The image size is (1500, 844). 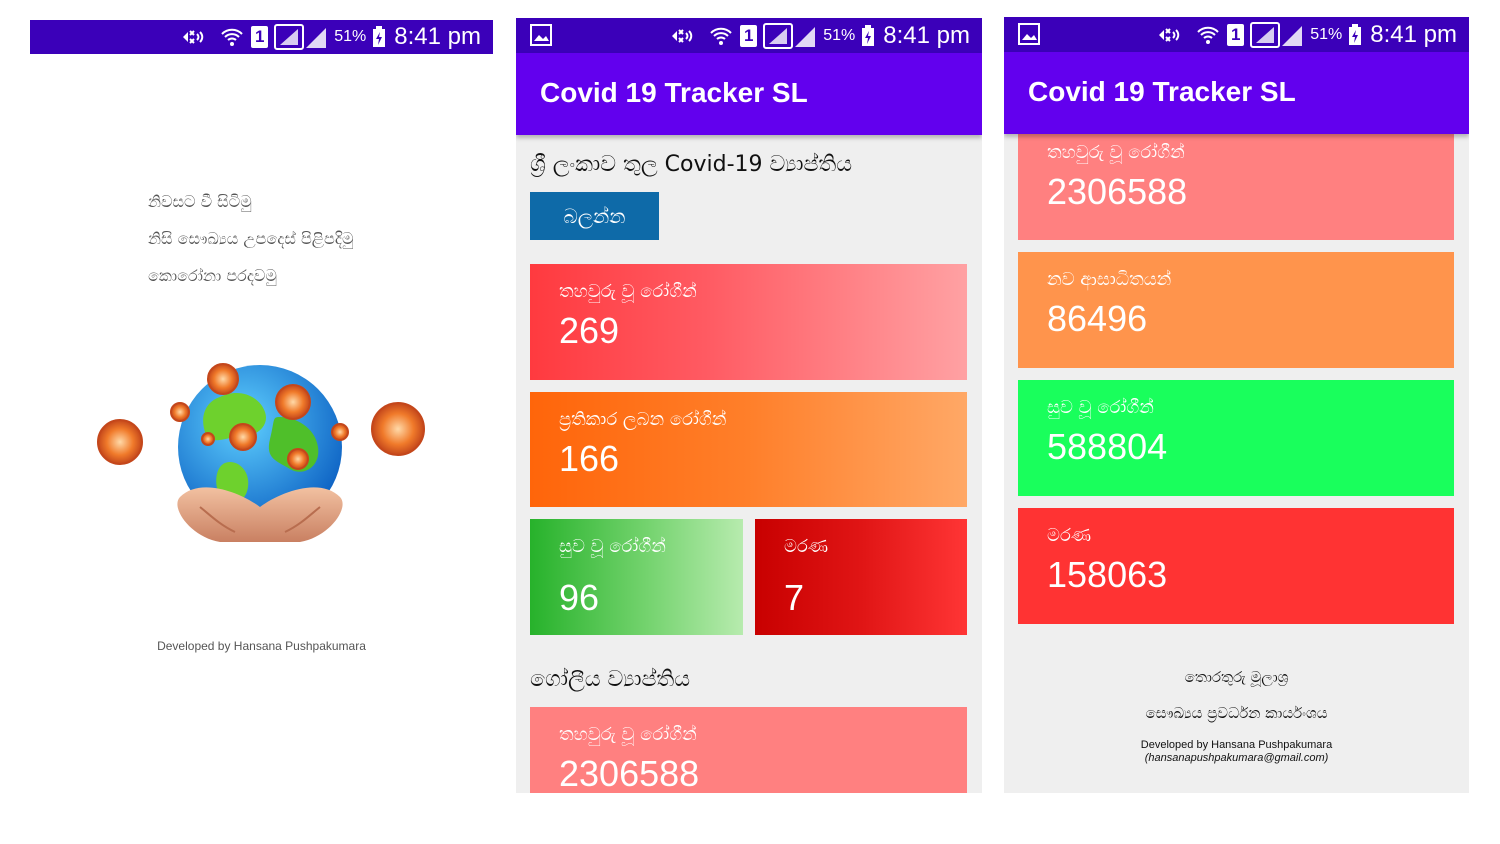 I want to click on splash-line-stay-home: නිවසට වී සිටිමු, so click(x=200, y=201).